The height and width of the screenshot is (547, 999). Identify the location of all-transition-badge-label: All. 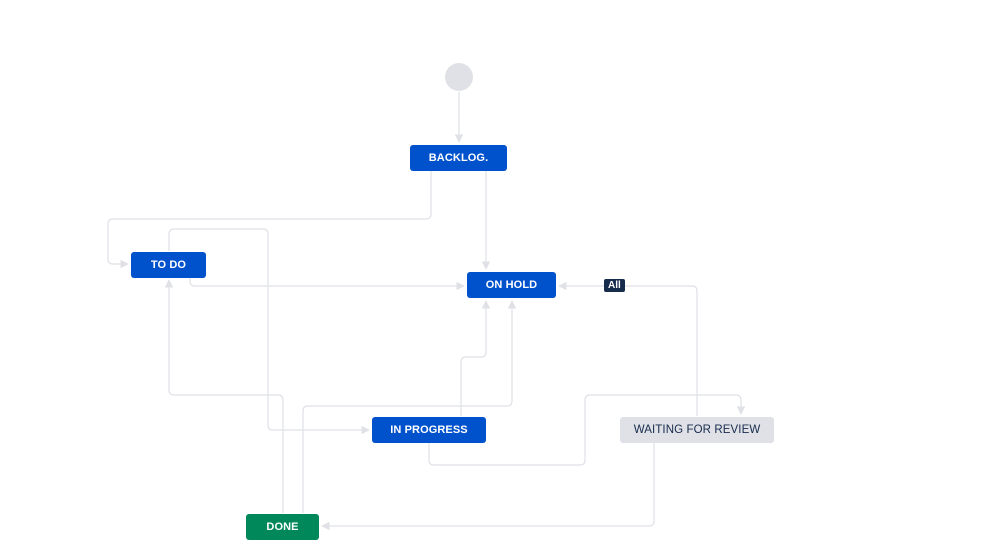
(614, 285).